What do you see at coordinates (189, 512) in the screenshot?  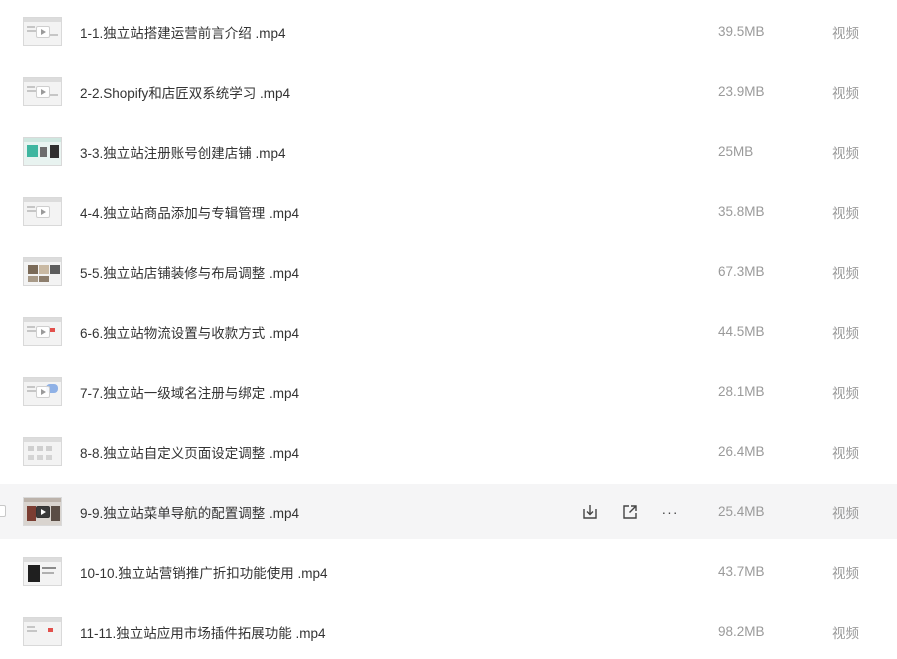 I see `file-name: 9-9.独立站菜单导航的配置调整 .mp4` at bounding box center [189, 512].